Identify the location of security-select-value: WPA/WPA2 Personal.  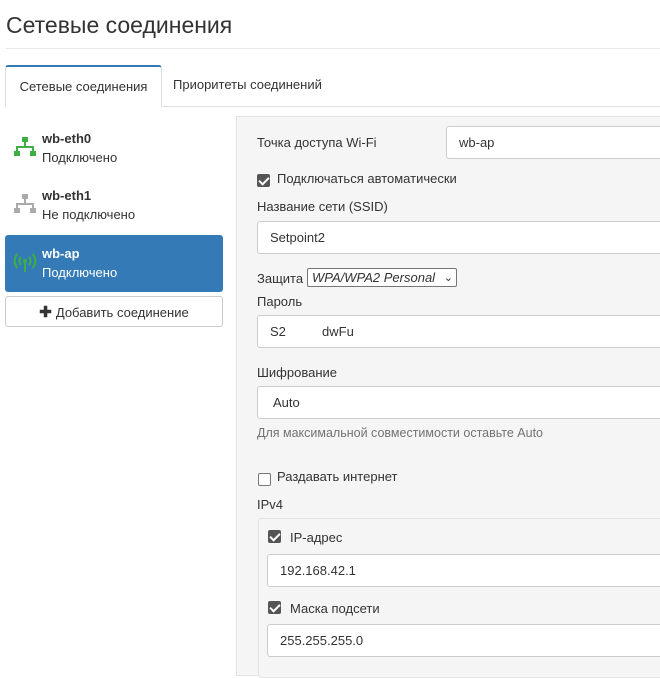
(374, 277).